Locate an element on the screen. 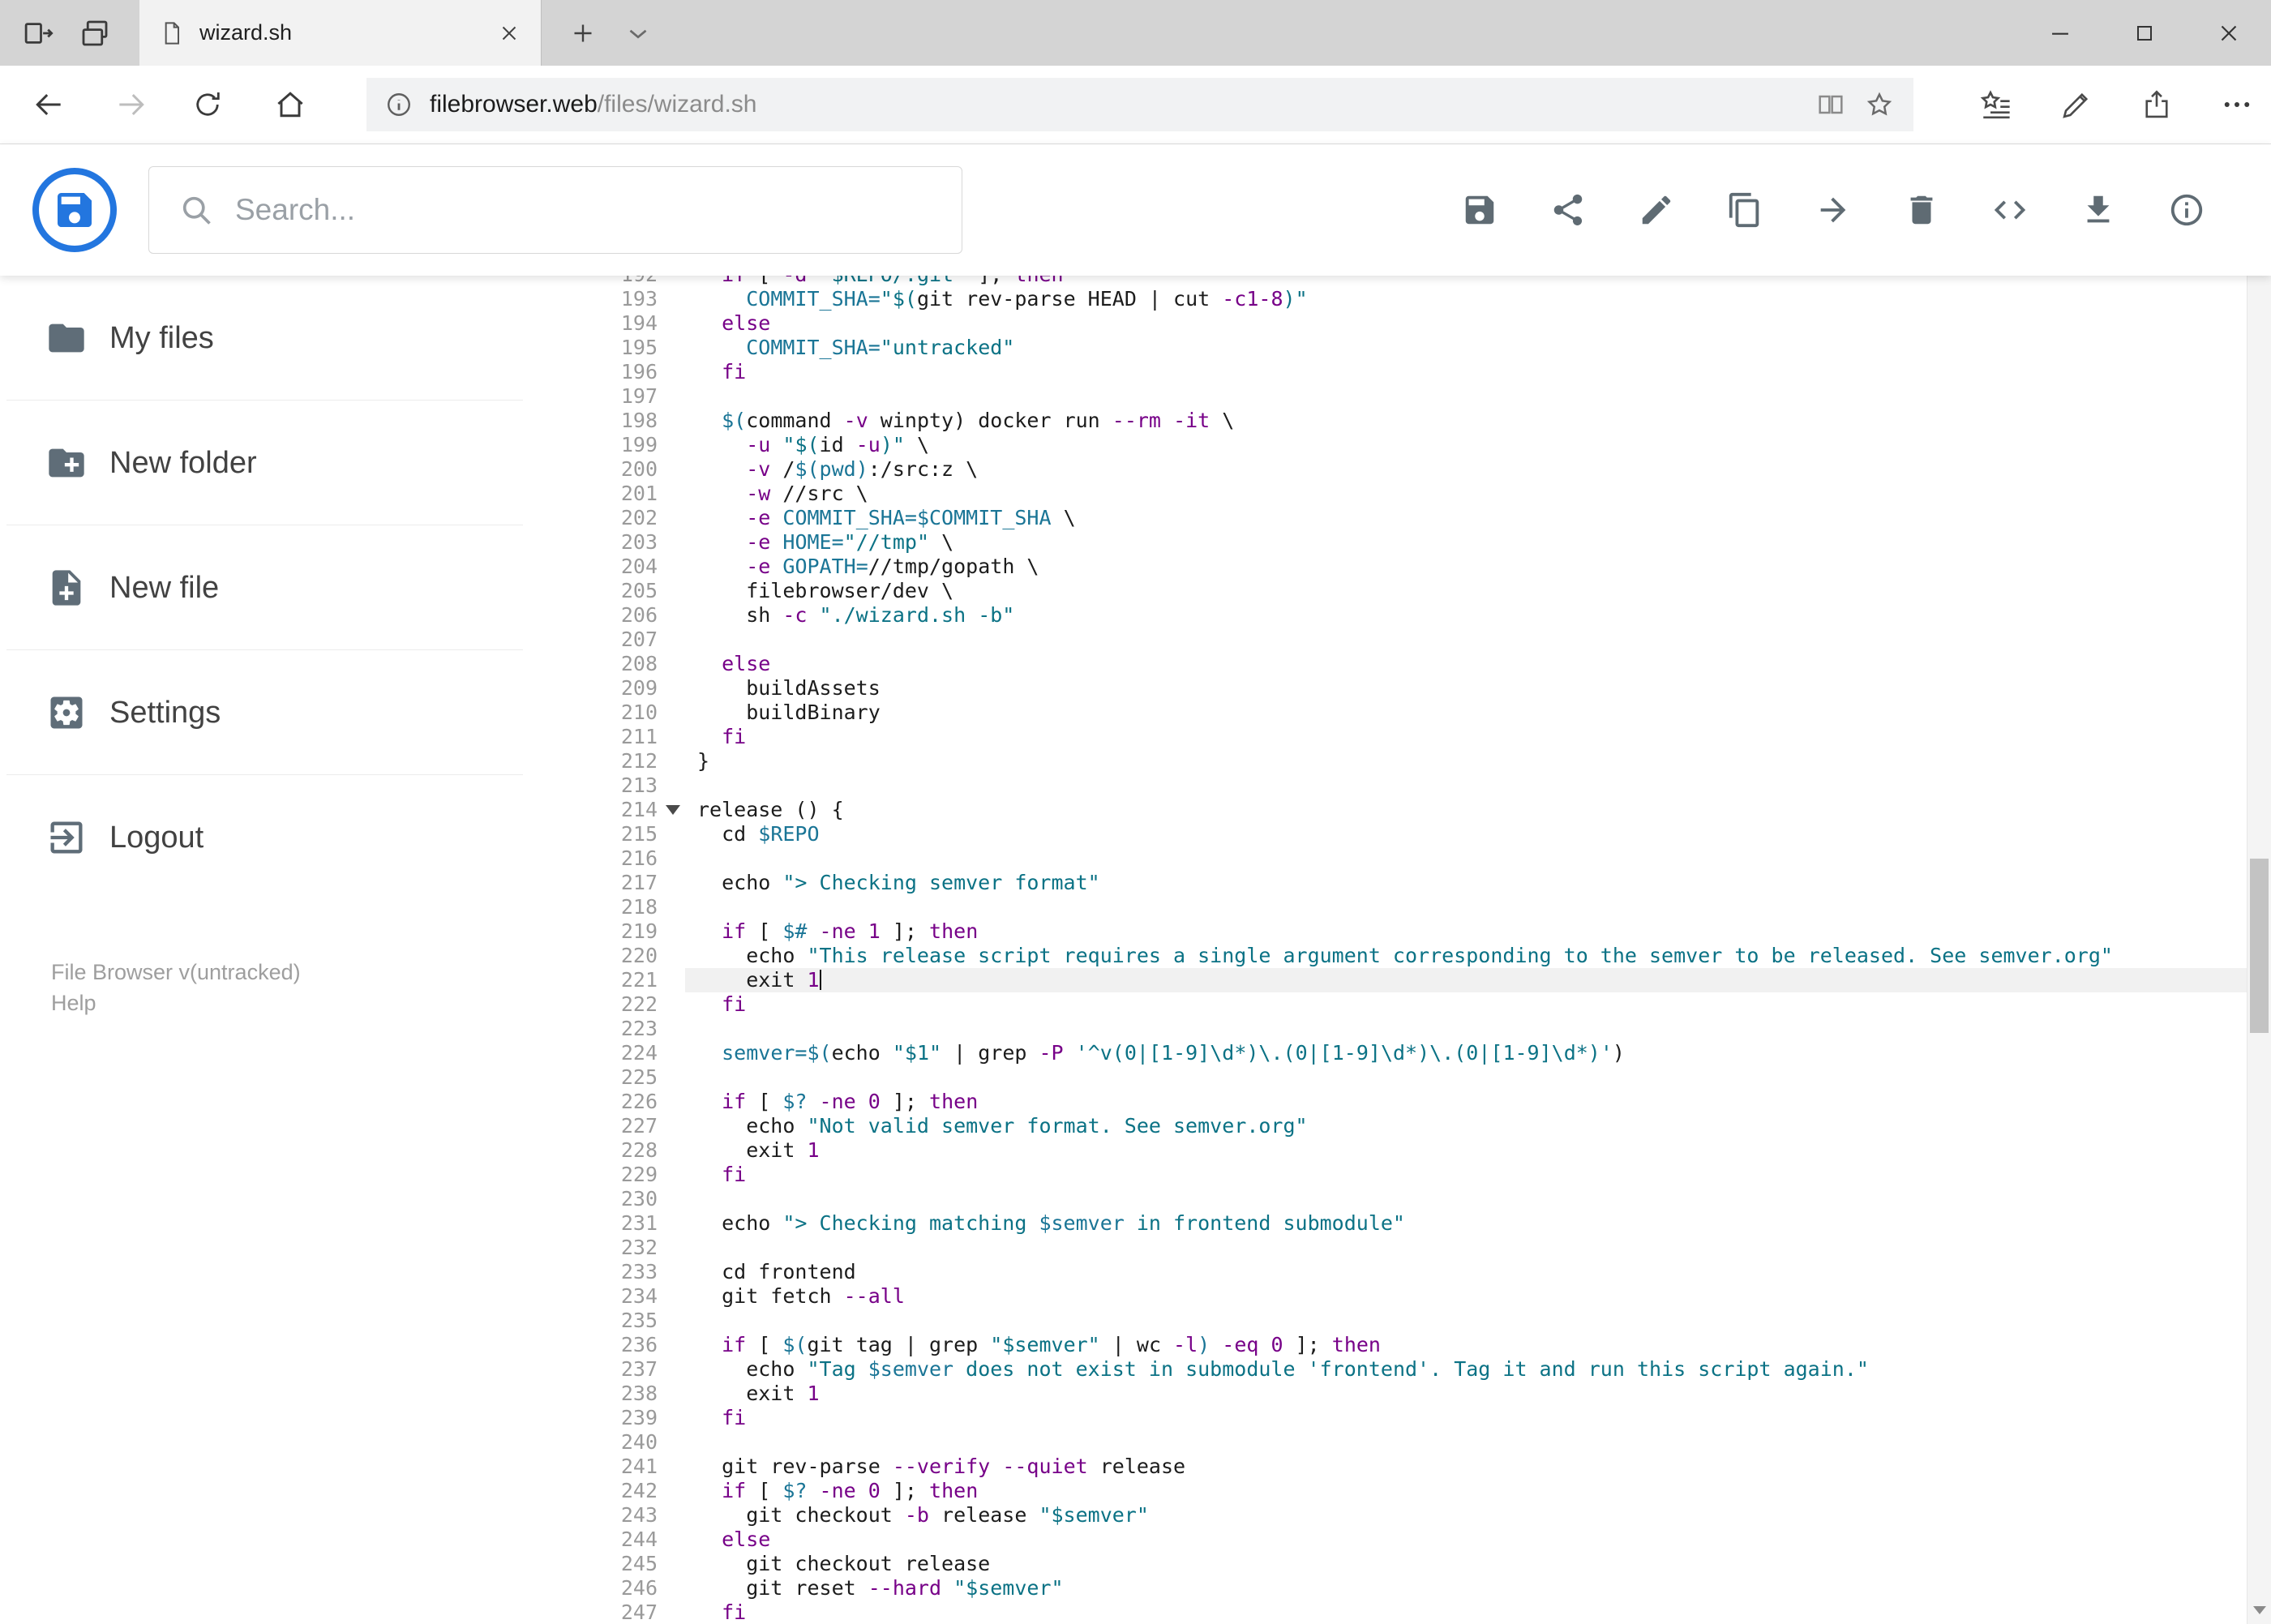 The width and height of the screenshot is (2271, 1624). scroll-down-arrow is located at coordinates (2259, 1610).